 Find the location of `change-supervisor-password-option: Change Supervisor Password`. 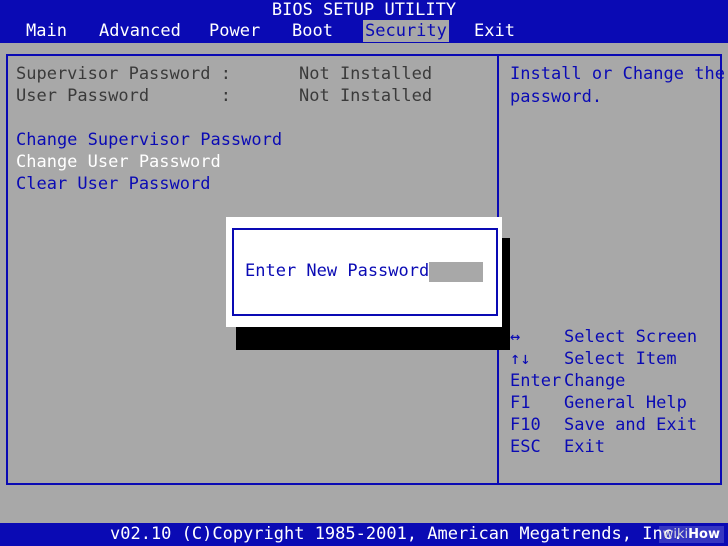

change-supervisor-password-option: Change Supervisor Password is located at coordinates (149, 140).